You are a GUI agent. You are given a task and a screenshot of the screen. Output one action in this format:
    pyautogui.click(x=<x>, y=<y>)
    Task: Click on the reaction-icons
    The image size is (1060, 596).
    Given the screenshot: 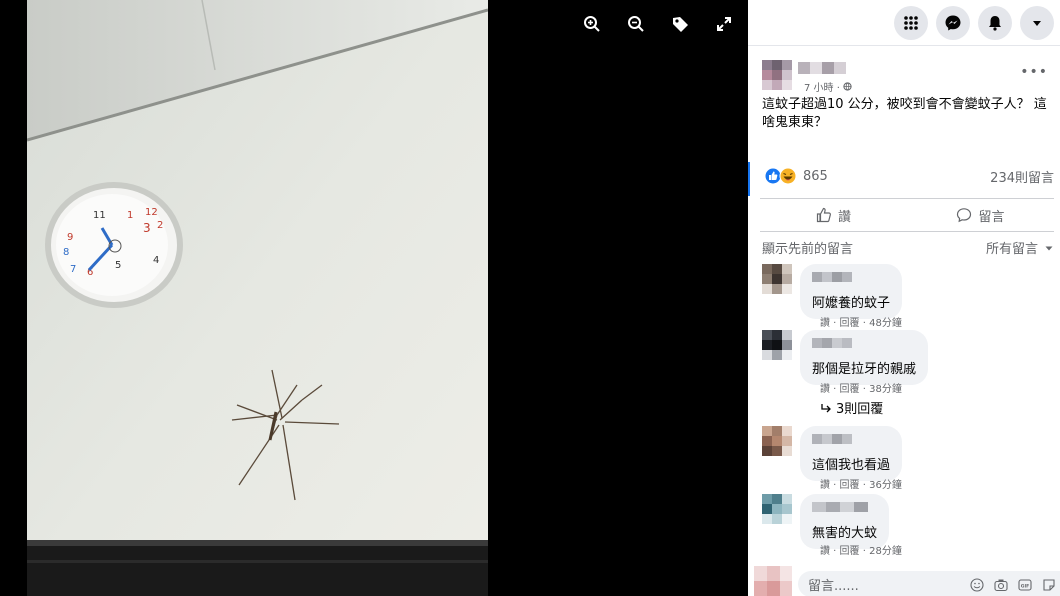 What is the action you would take?
    pyautogui.click(x=780, y=176)
    